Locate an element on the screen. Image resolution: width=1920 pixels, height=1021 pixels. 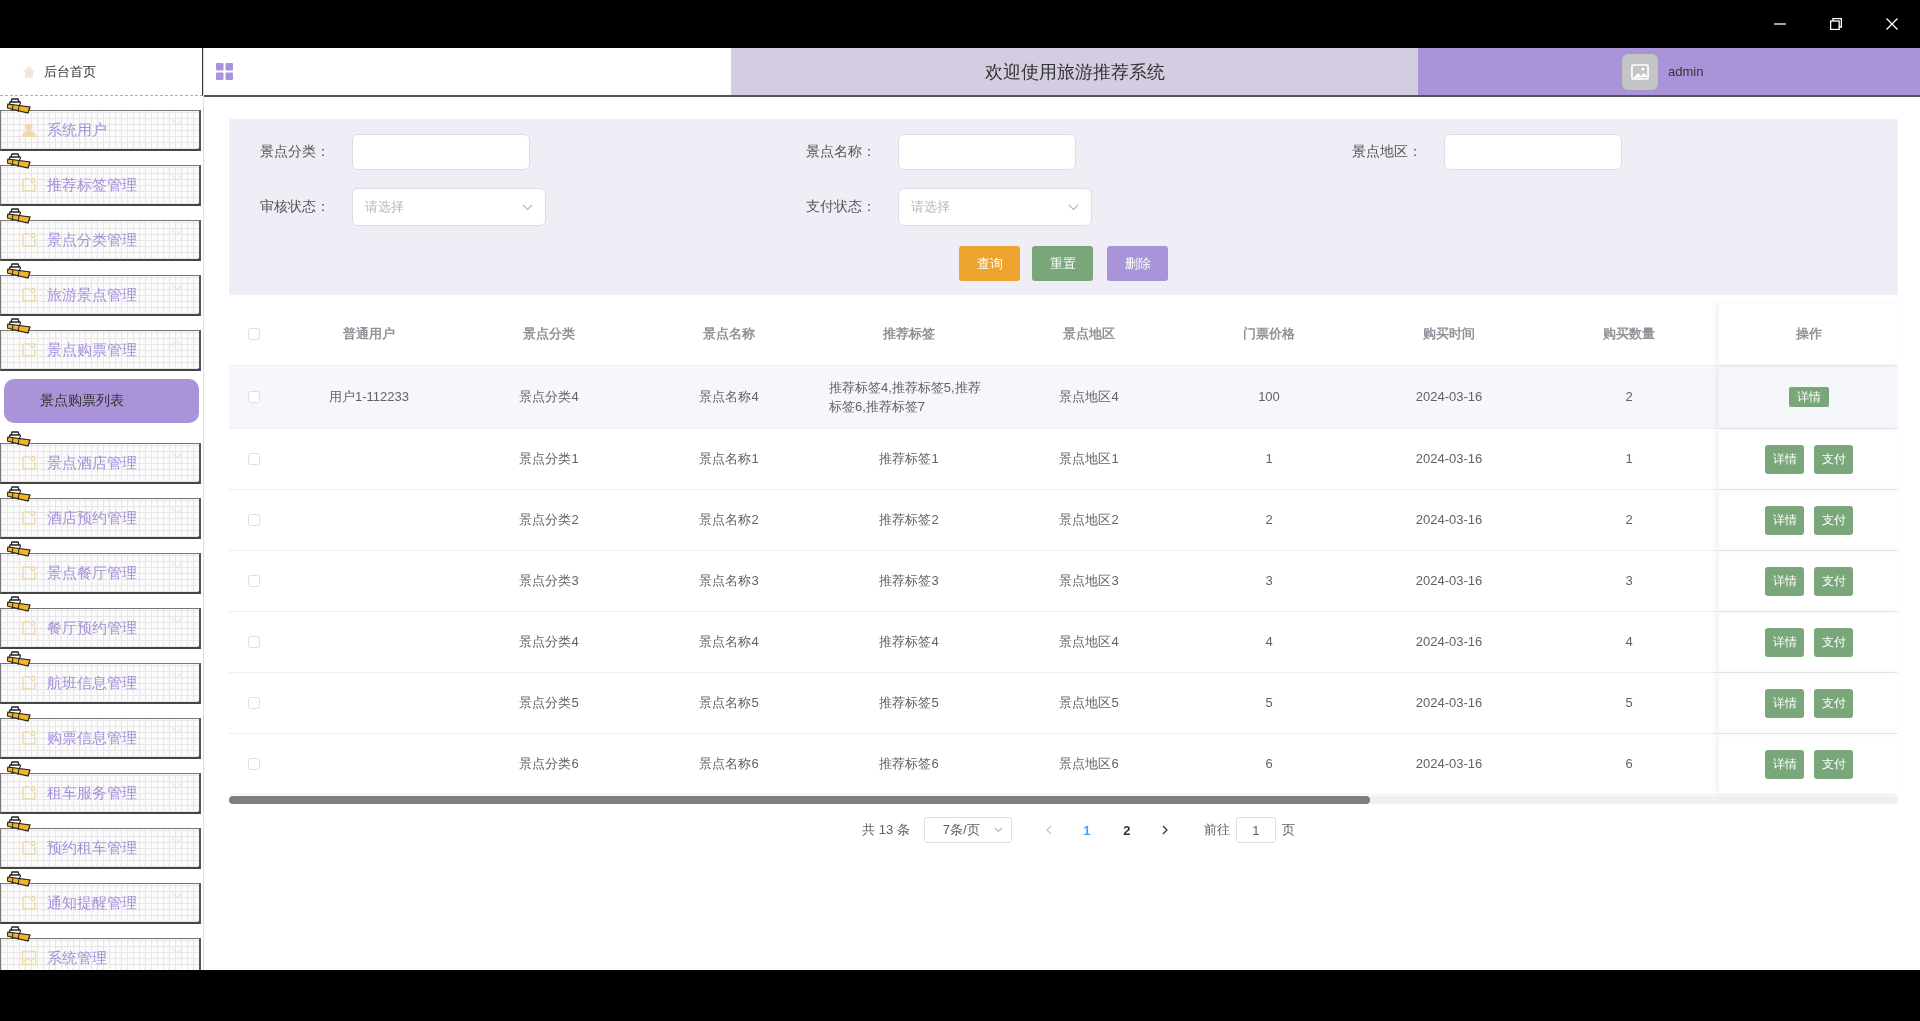
delete-button: 删除 is located at coordinates (1137, 263).